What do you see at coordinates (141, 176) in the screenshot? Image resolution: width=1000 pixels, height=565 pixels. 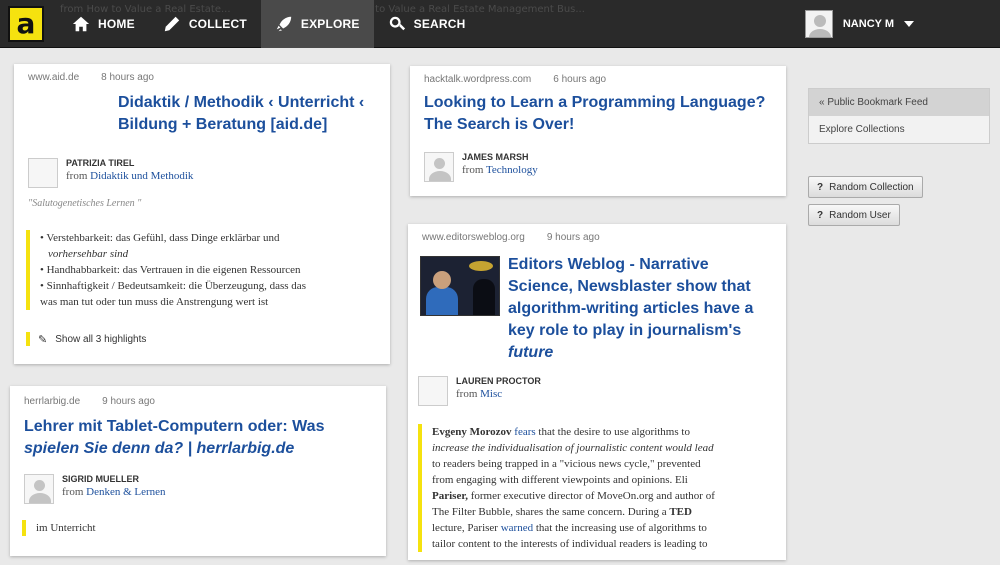 I see `collection-link: Didaktik und Methodik` at bounding box center [141, 176].